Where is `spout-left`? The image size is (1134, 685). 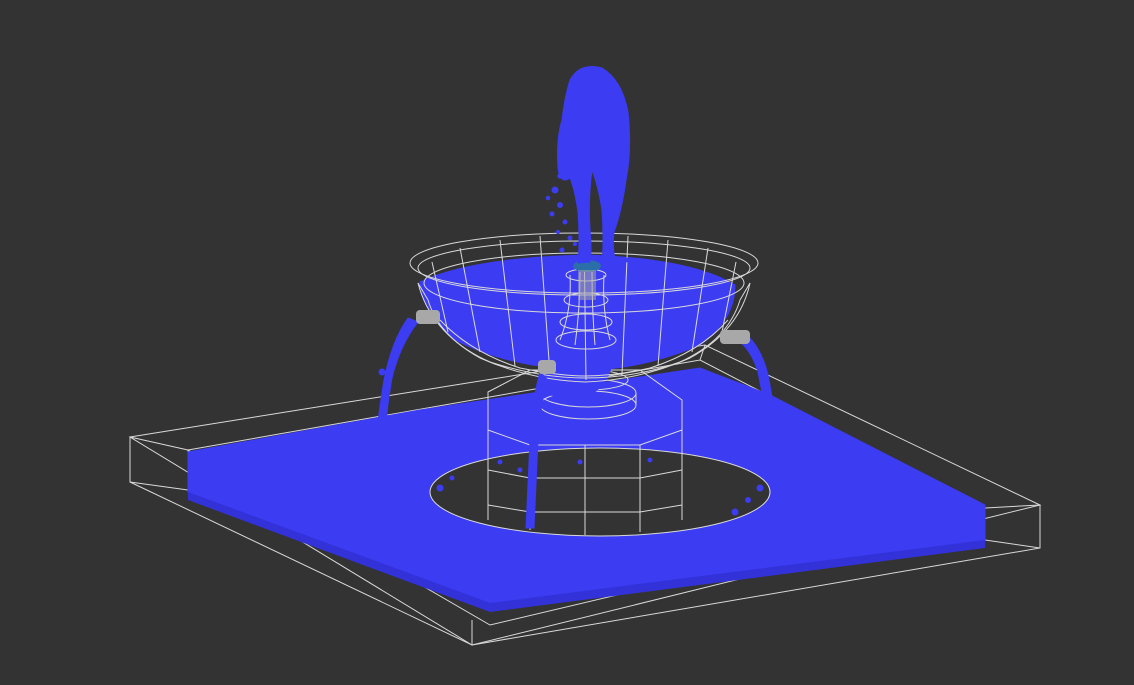
spout-left is located at coordinates (408, 366).